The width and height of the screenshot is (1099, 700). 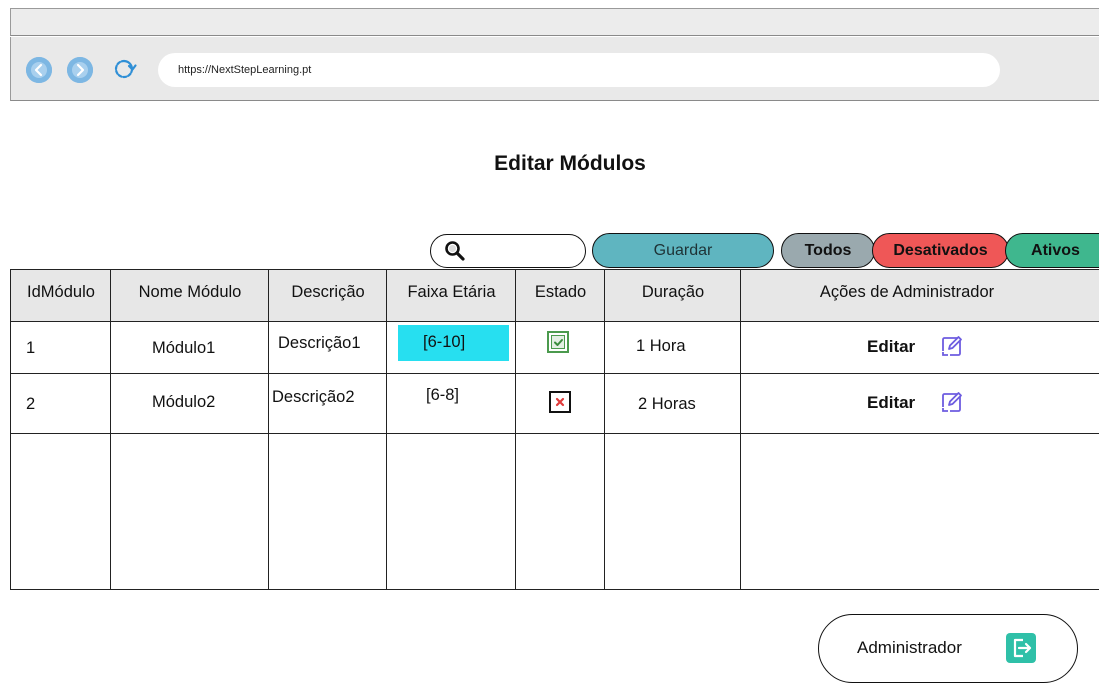 What do you see at coordinates (673, 292) in the screenshot?
I see `header-duracao: Duração` at bounding box center [673, 292].